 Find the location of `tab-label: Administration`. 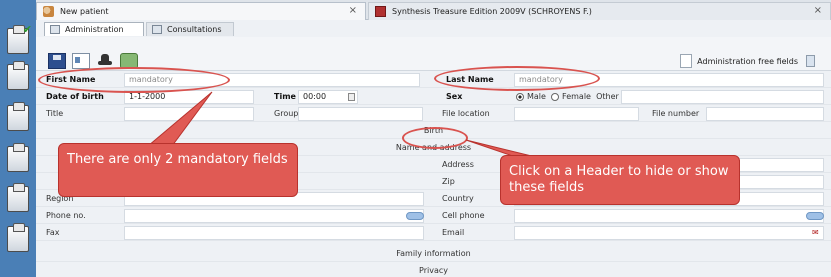

tab-label: Administration is located at coordinates (94, 29).